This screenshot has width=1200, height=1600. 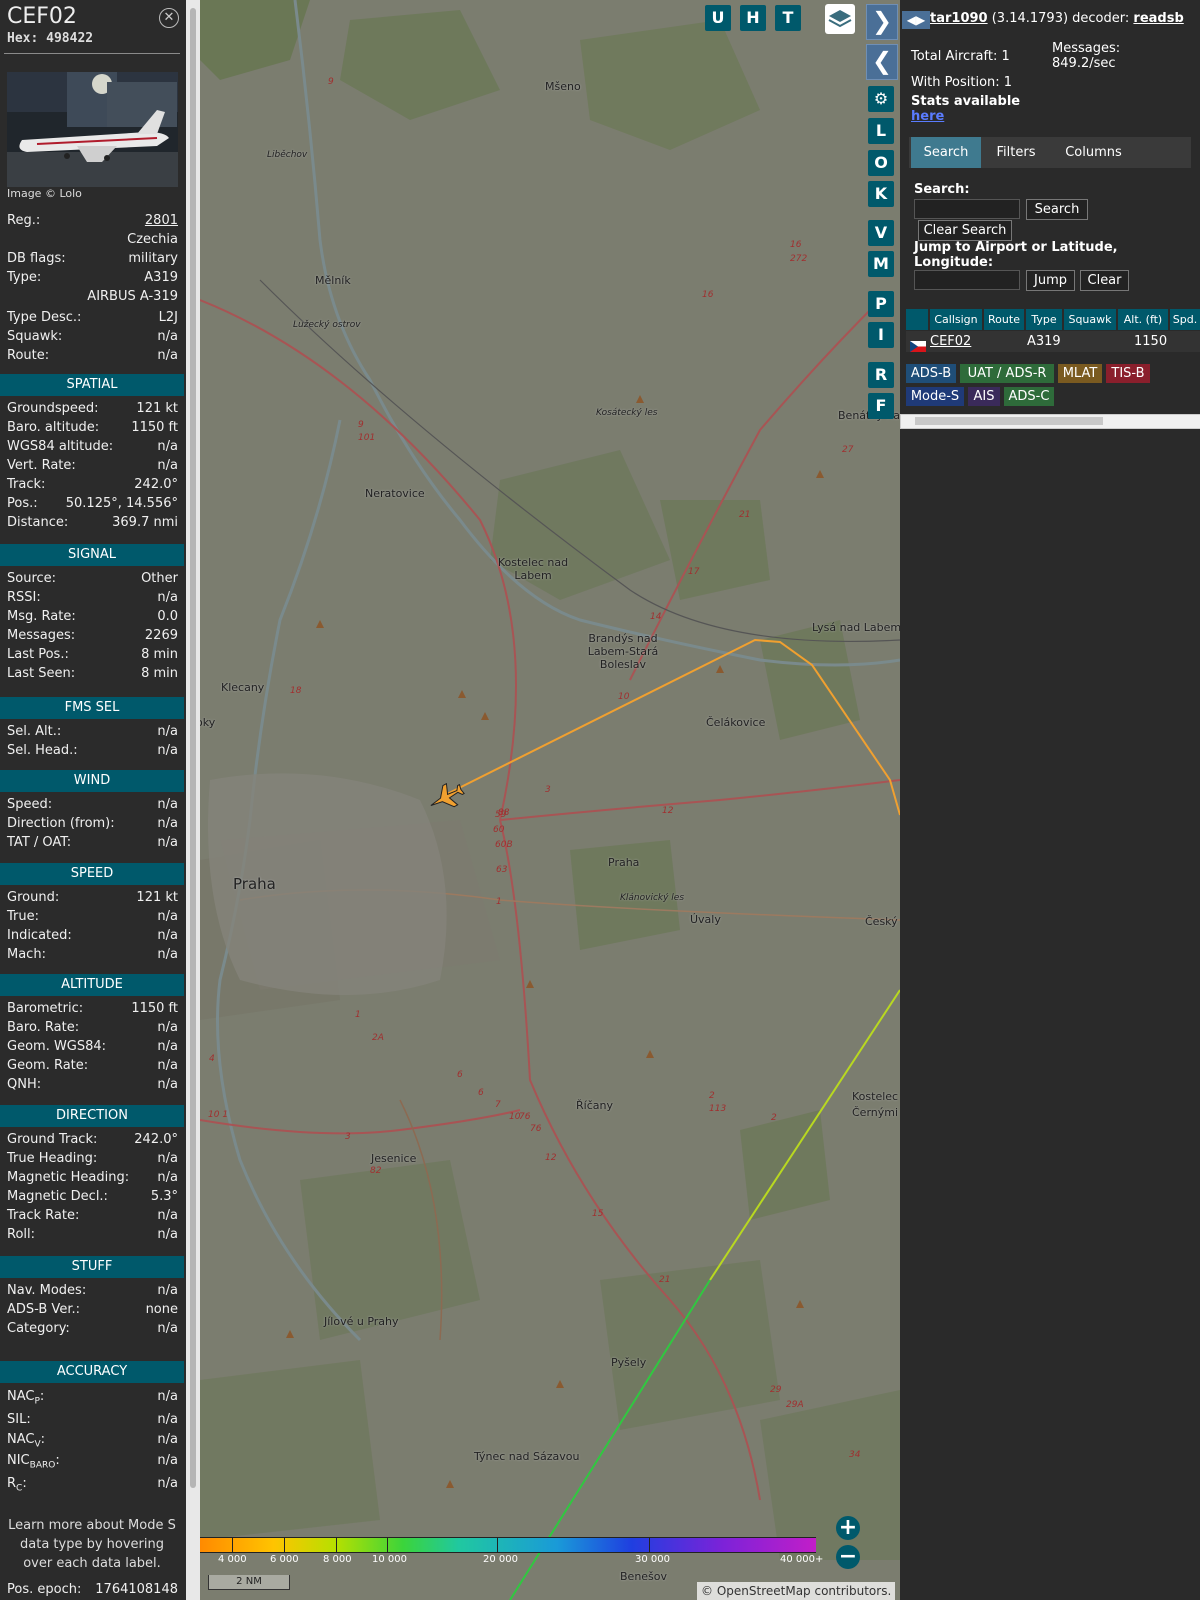 I want to click on table-header-route: Route, so click(x=1004, y=319).